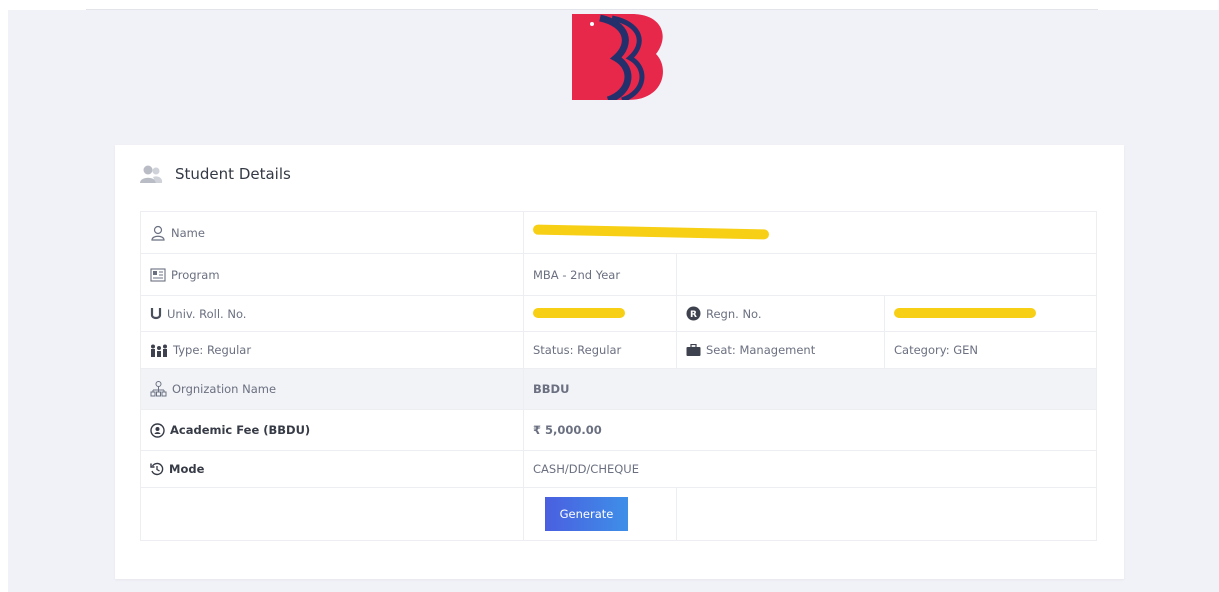  I want to click on table-row-program: Program MBA - 2nd Year, so click(618, 274).